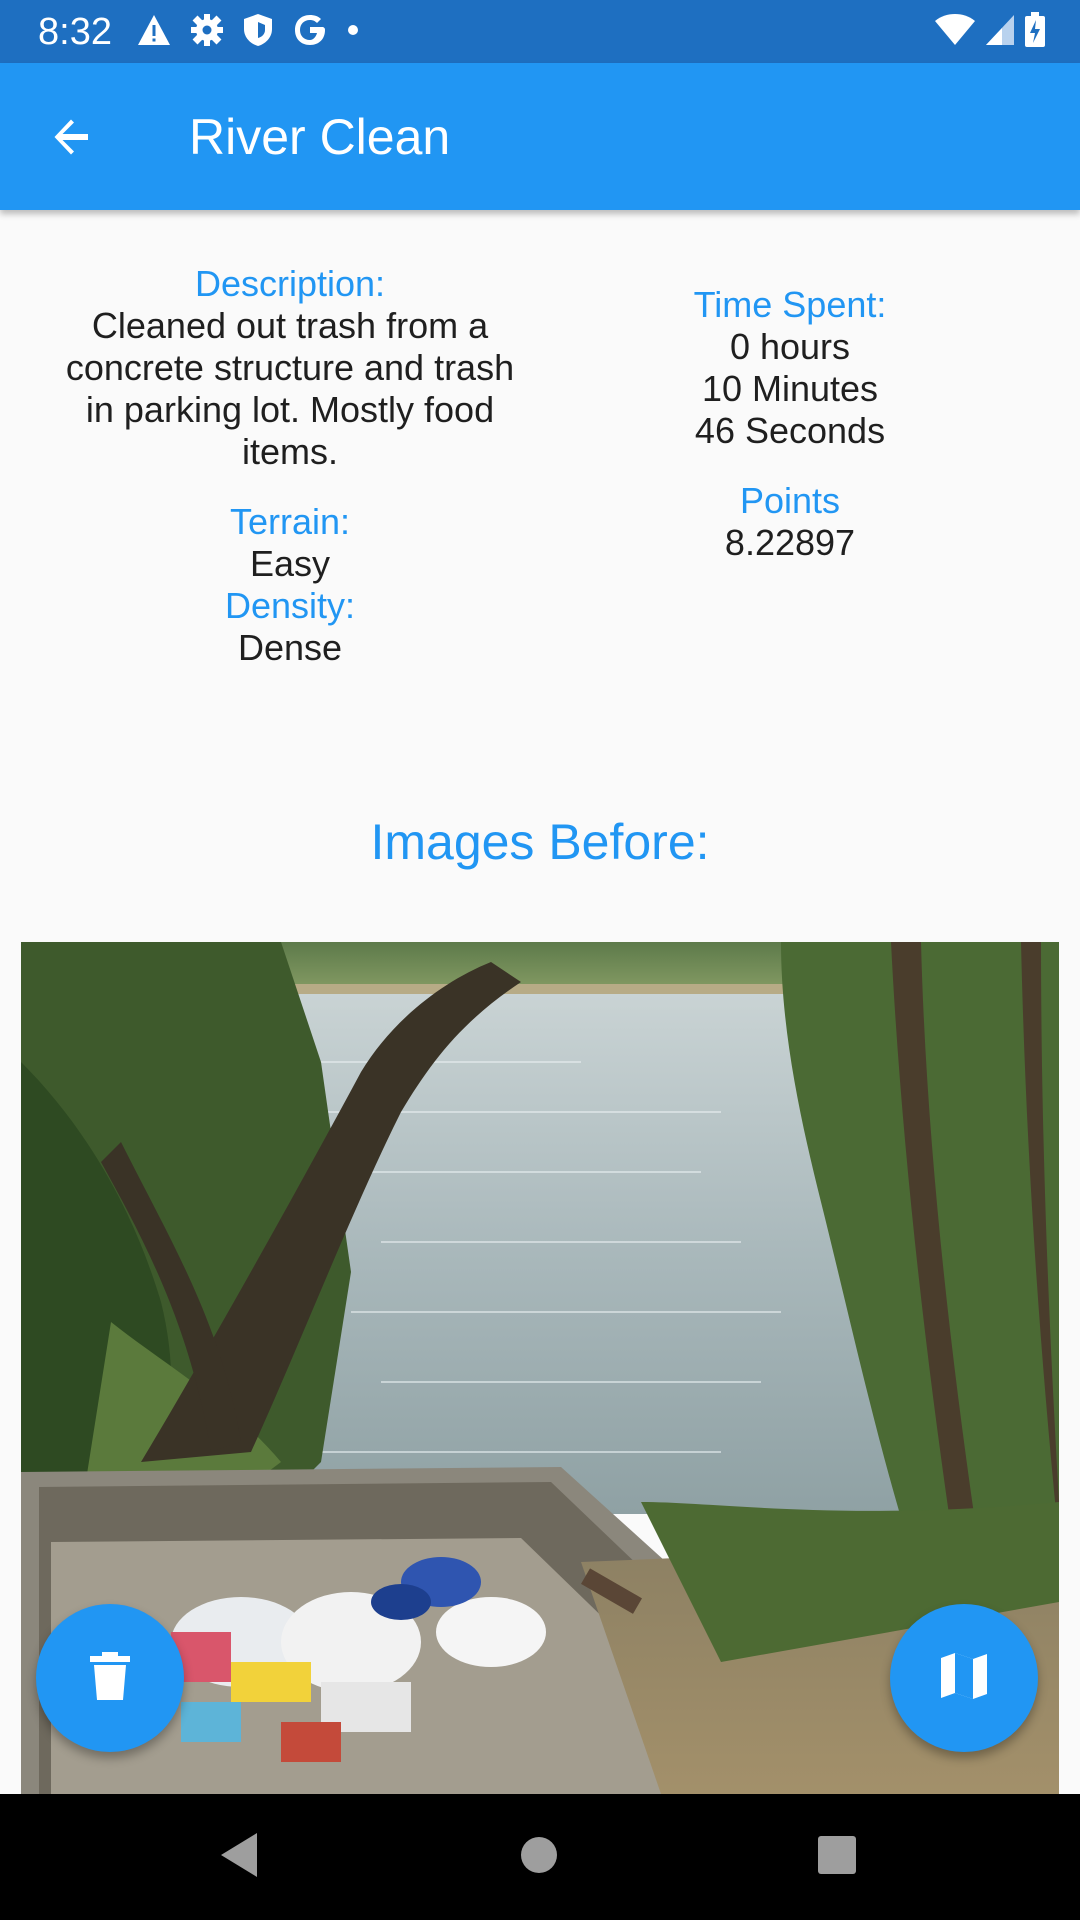 The width and height of the screenshot is (1080, 1920). I want to click on description-line: in parking lot. Mostly food, so click(290, 409).